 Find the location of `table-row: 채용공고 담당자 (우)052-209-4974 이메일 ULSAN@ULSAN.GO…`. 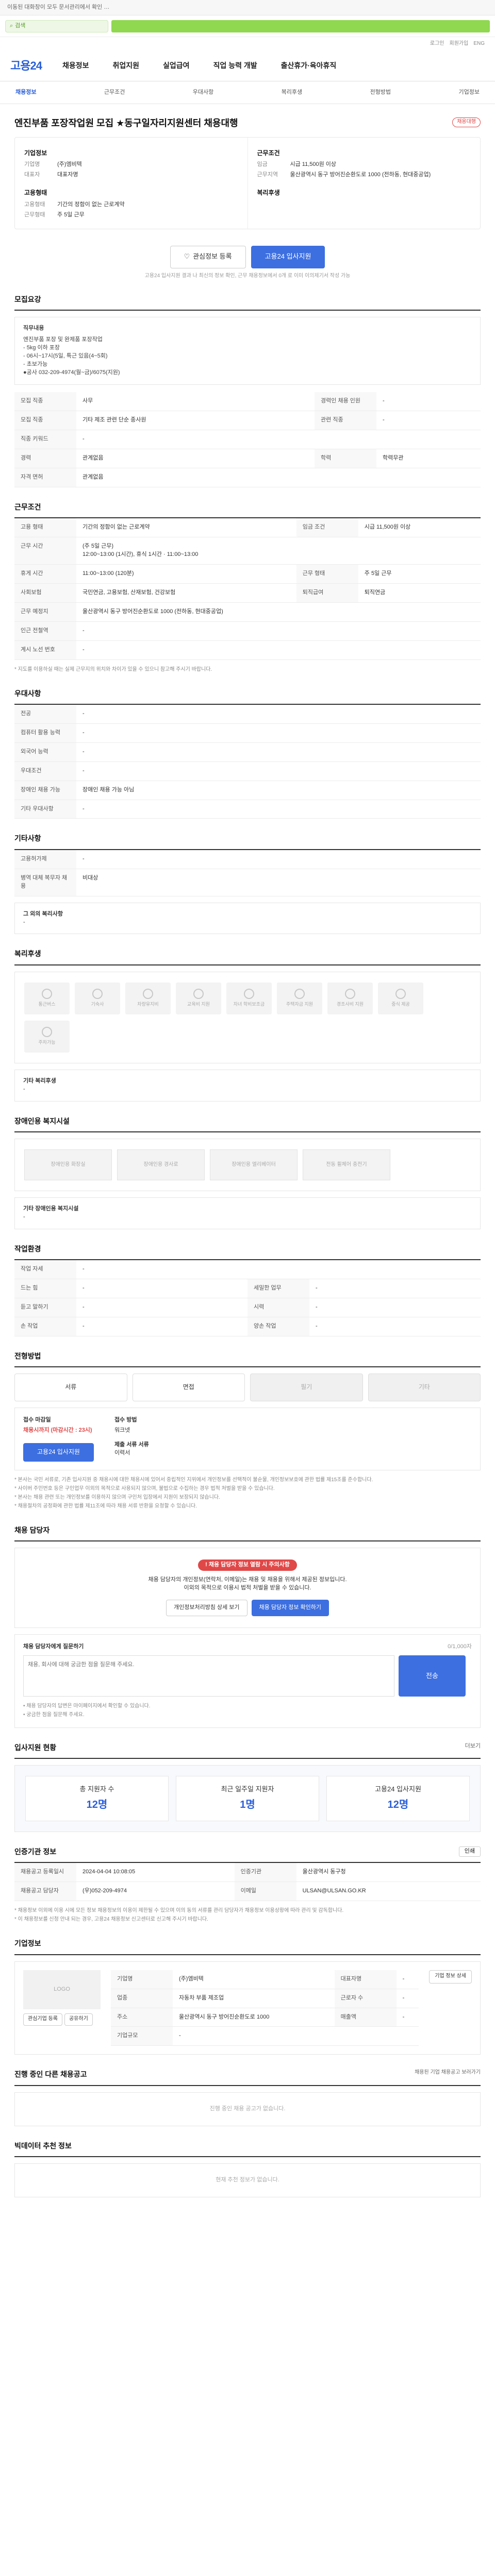

table-row: 채용공고 담당자 (우)052-209-4974 이메일 ULSAN@ULSAN.GO… is located at coordinates (247, 1892).